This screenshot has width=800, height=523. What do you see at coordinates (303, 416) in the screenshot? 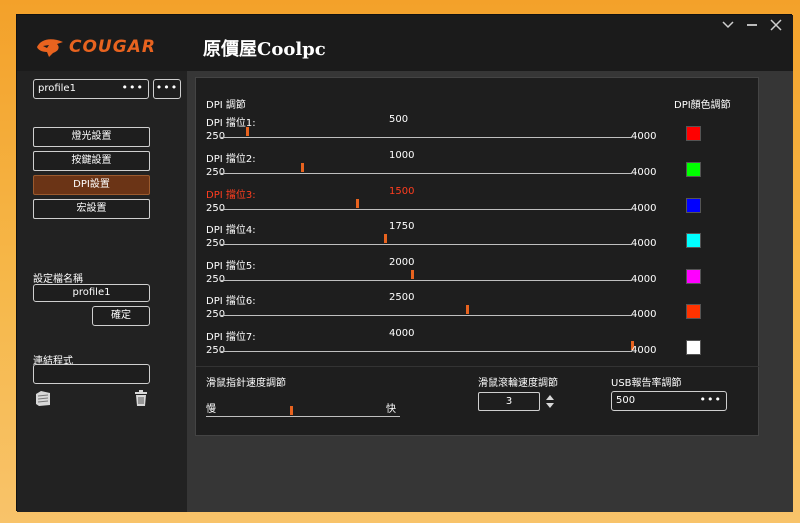
I see `pointer-speed-track` at bounding box center [303, 416].